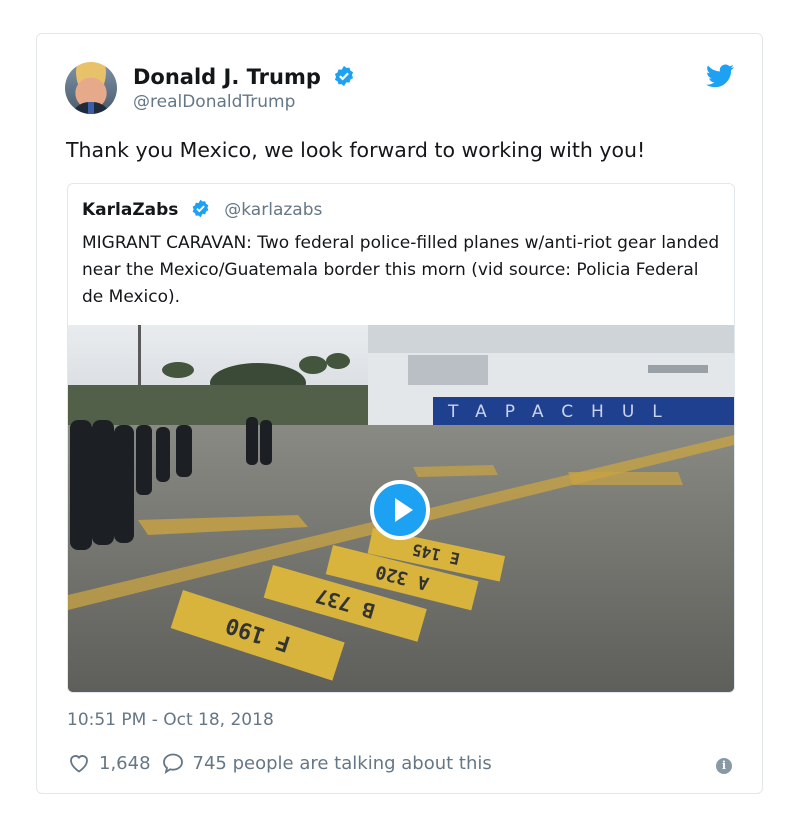  I want to click on heart-icon, so click(79, 764).